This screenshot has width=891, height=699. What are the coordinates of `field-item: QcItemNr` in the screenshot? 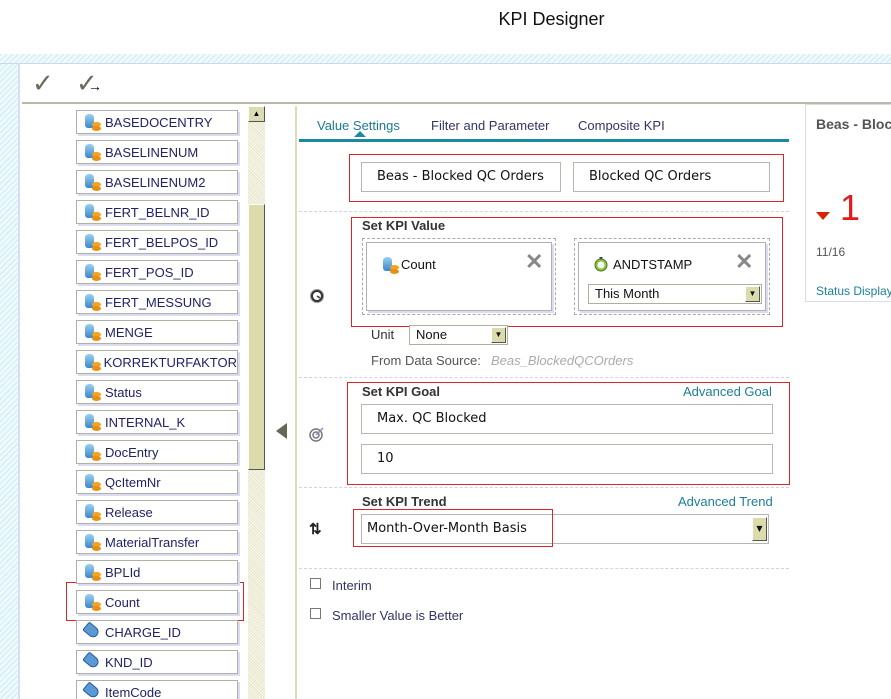 It's located at (157, 482).